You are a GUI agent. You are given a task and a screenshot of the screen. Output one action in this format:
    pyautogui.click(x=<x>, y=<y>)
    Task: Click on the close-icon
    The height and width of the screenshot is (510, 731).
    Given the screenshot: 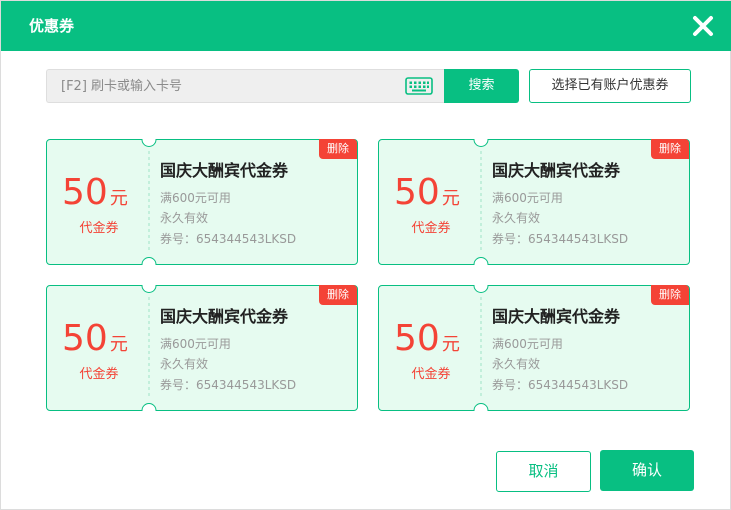 What is the action you would take?
    pyautogui.click(x=703, y=26)
    